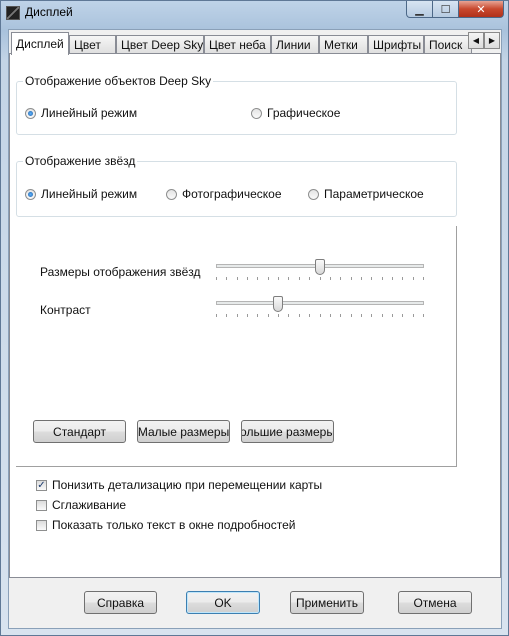 Image resolution: width=509 pixels, height=636 pixels. What do you see at coordinates (446, 9) in the screenshot?
I see `maximize-button: ☐` at bounding box center [446, 9].